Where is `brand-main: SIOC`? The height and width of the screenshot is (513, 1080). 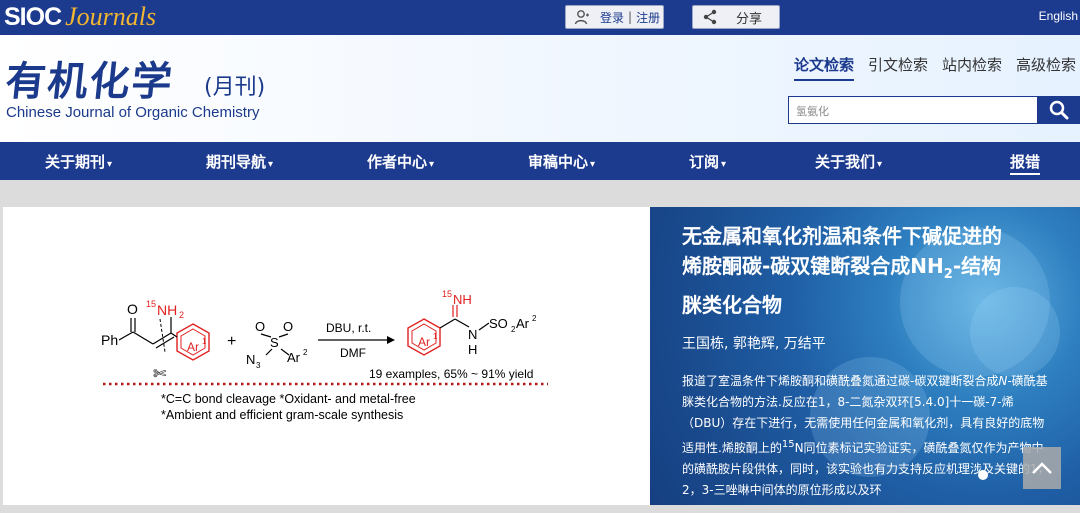 brand-main: SIOC is located at coordinates (33, 17).